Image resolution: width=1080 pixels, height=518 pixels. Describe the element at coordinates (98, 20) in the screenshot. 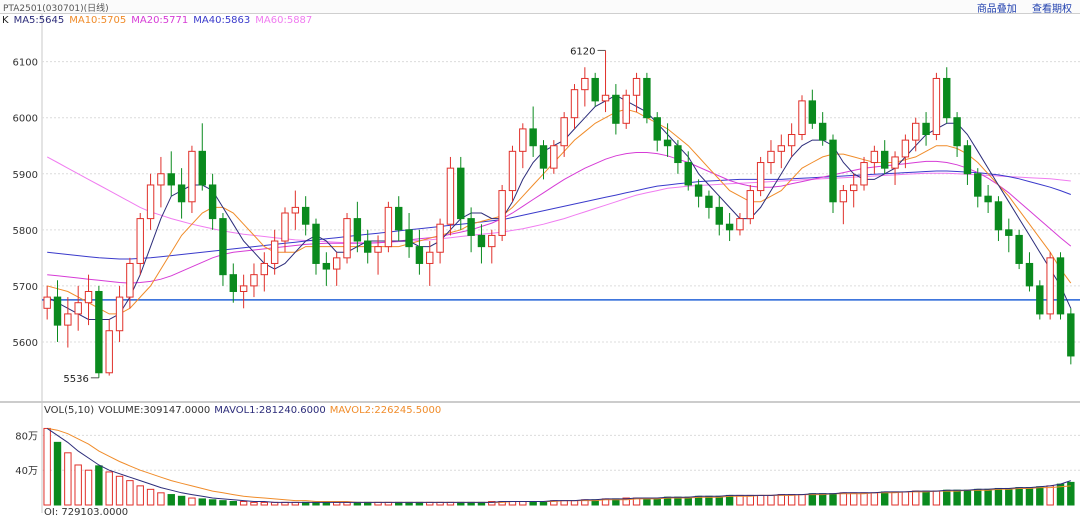

I see `ma-legend-item-2: MA10:5705` at that location.